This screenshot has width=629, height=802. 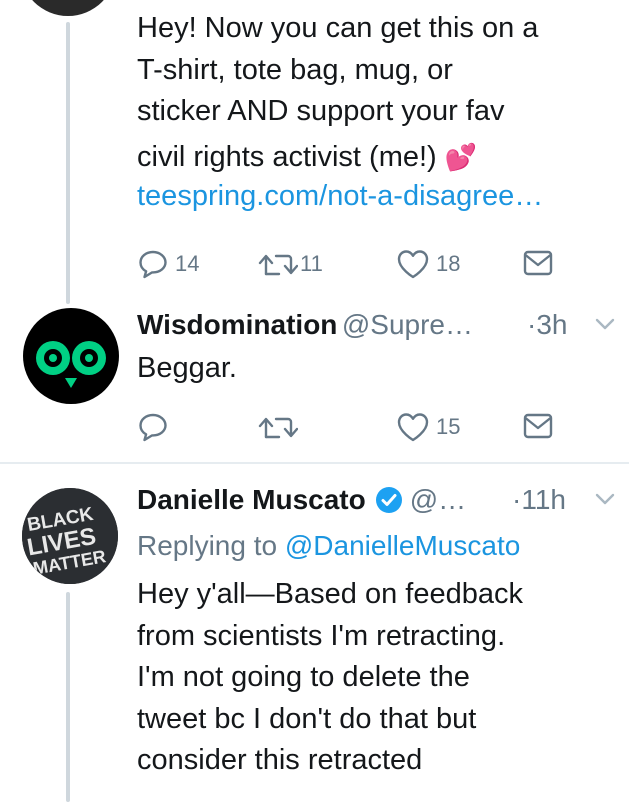 I want to click on tweet-divider, so click(x=314, y=463).